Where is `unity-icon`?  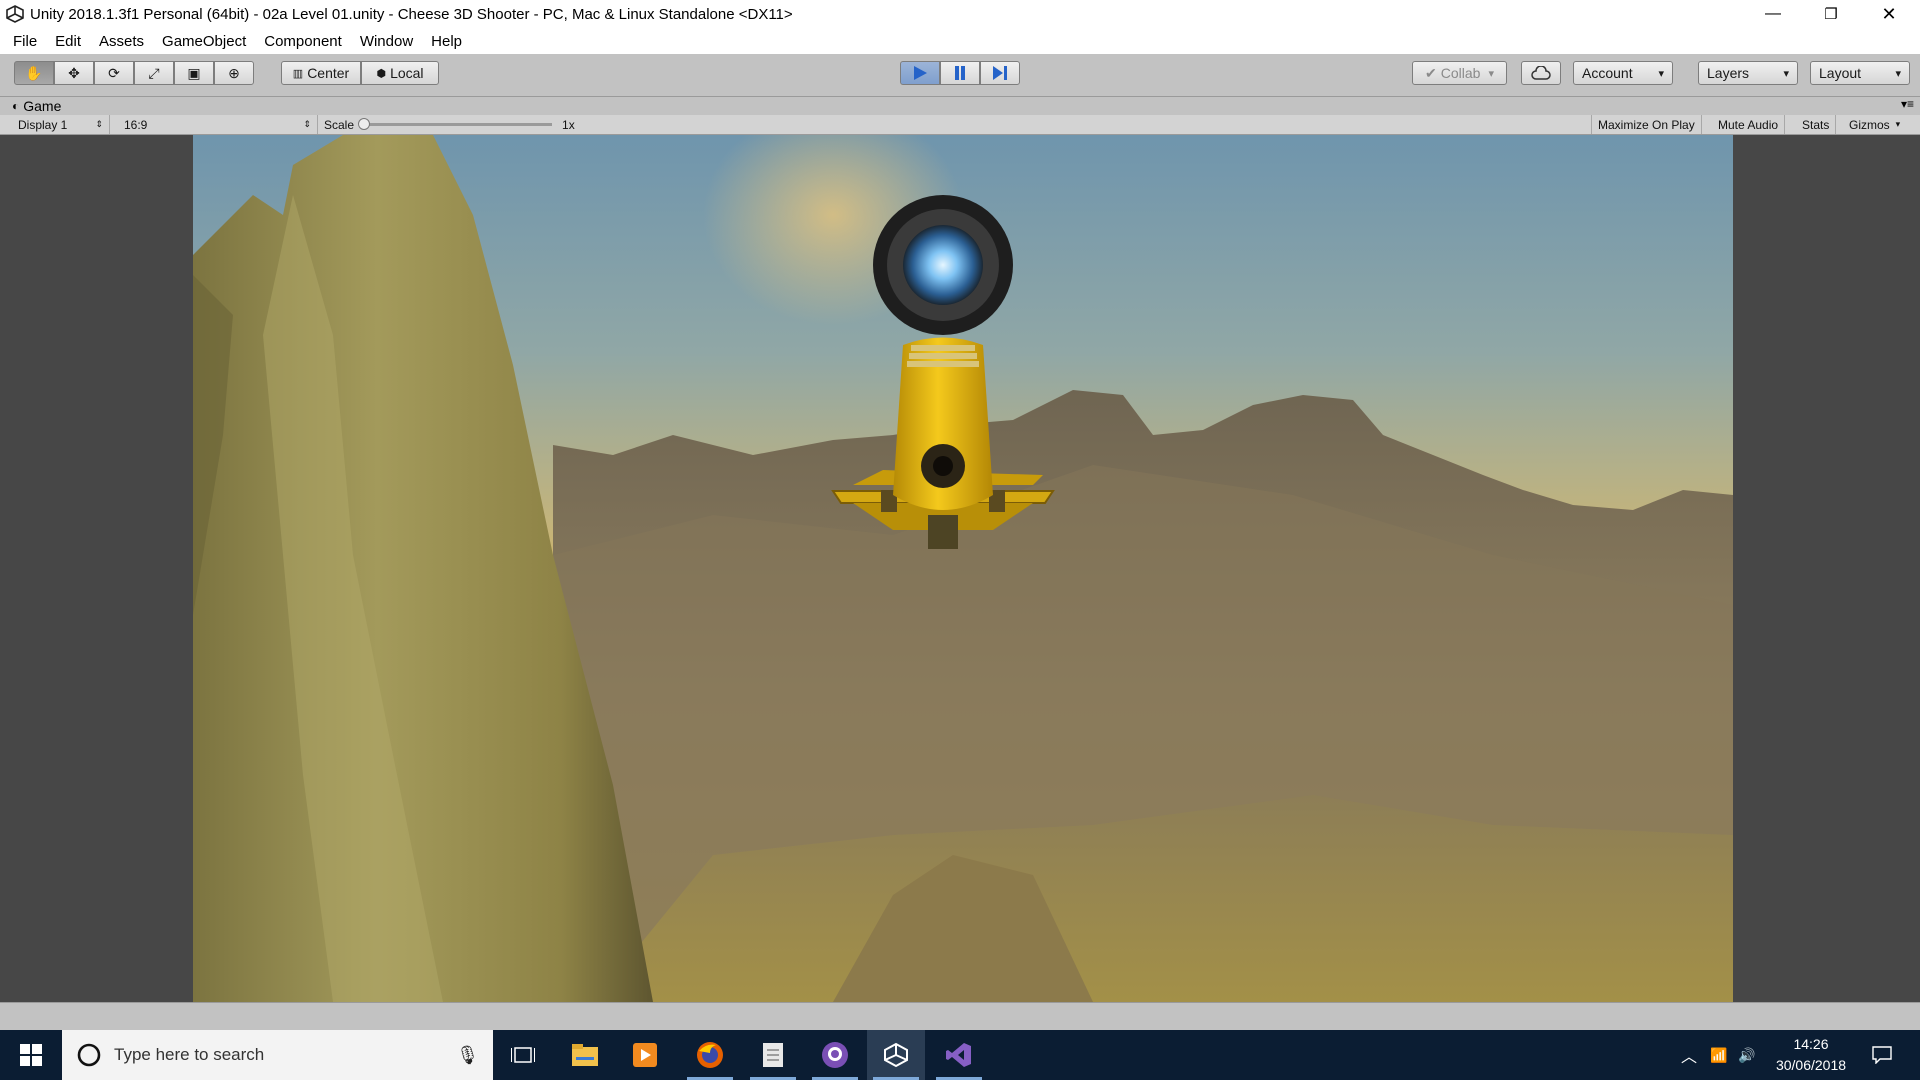
unity-icon is located at coordinates (896, 1055).